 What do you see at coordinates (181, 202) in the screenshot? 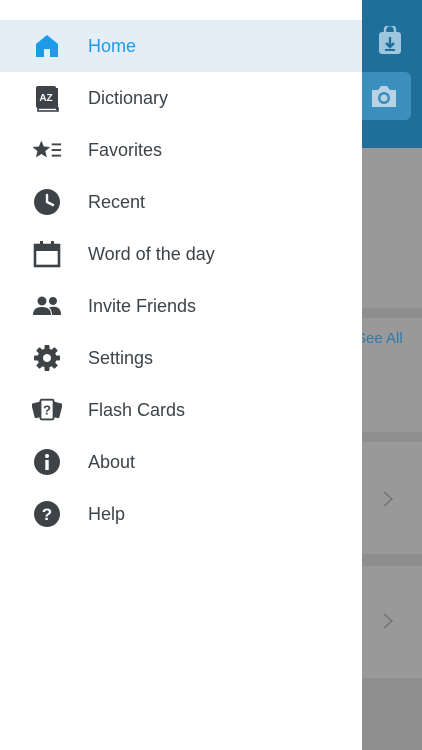
I see `drawer-item-recent: Recent` at bounding box center [181, 202].